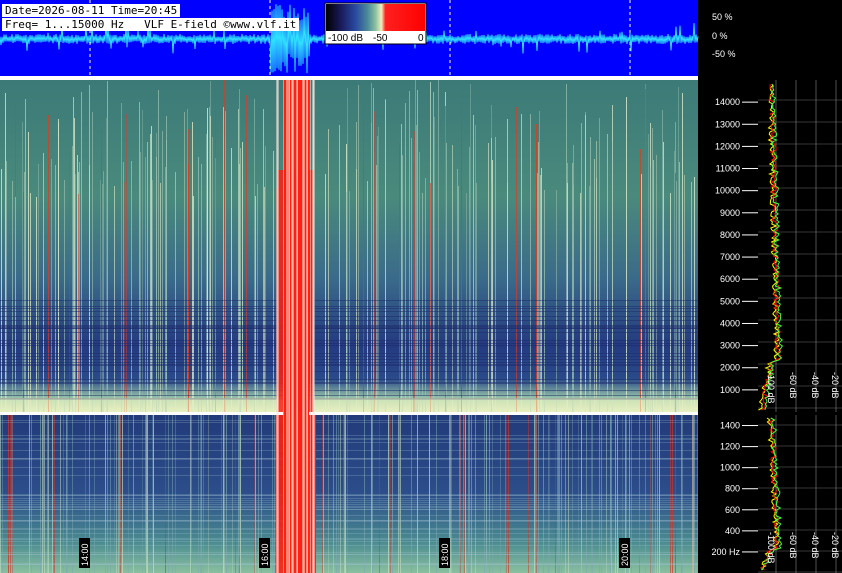 The width and height of the screenshot is (842, 573). I want to click on lower-tick-label: 1200, so click(730, 447).